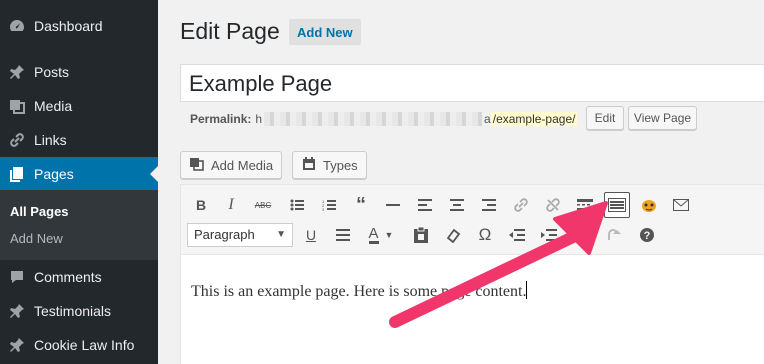 This screenshot has height=364, width=764. I want to click on email-icon, so click(681, 205).